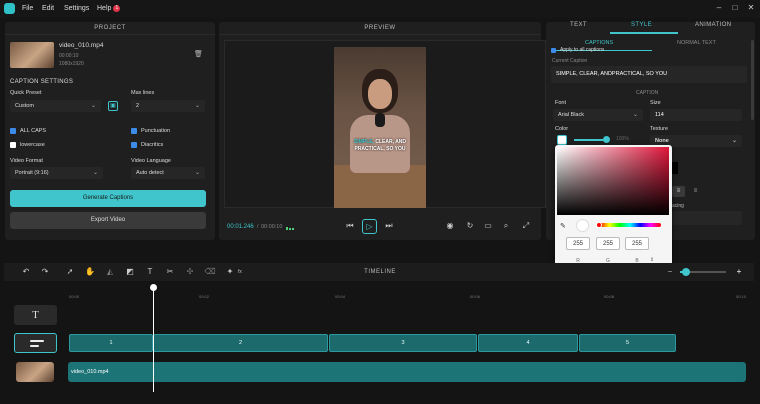  What do you see at coordinates (389, 226) in the screenshot?
I see `skip-forward-icon: ⏭` at bounding box center [389, 226].